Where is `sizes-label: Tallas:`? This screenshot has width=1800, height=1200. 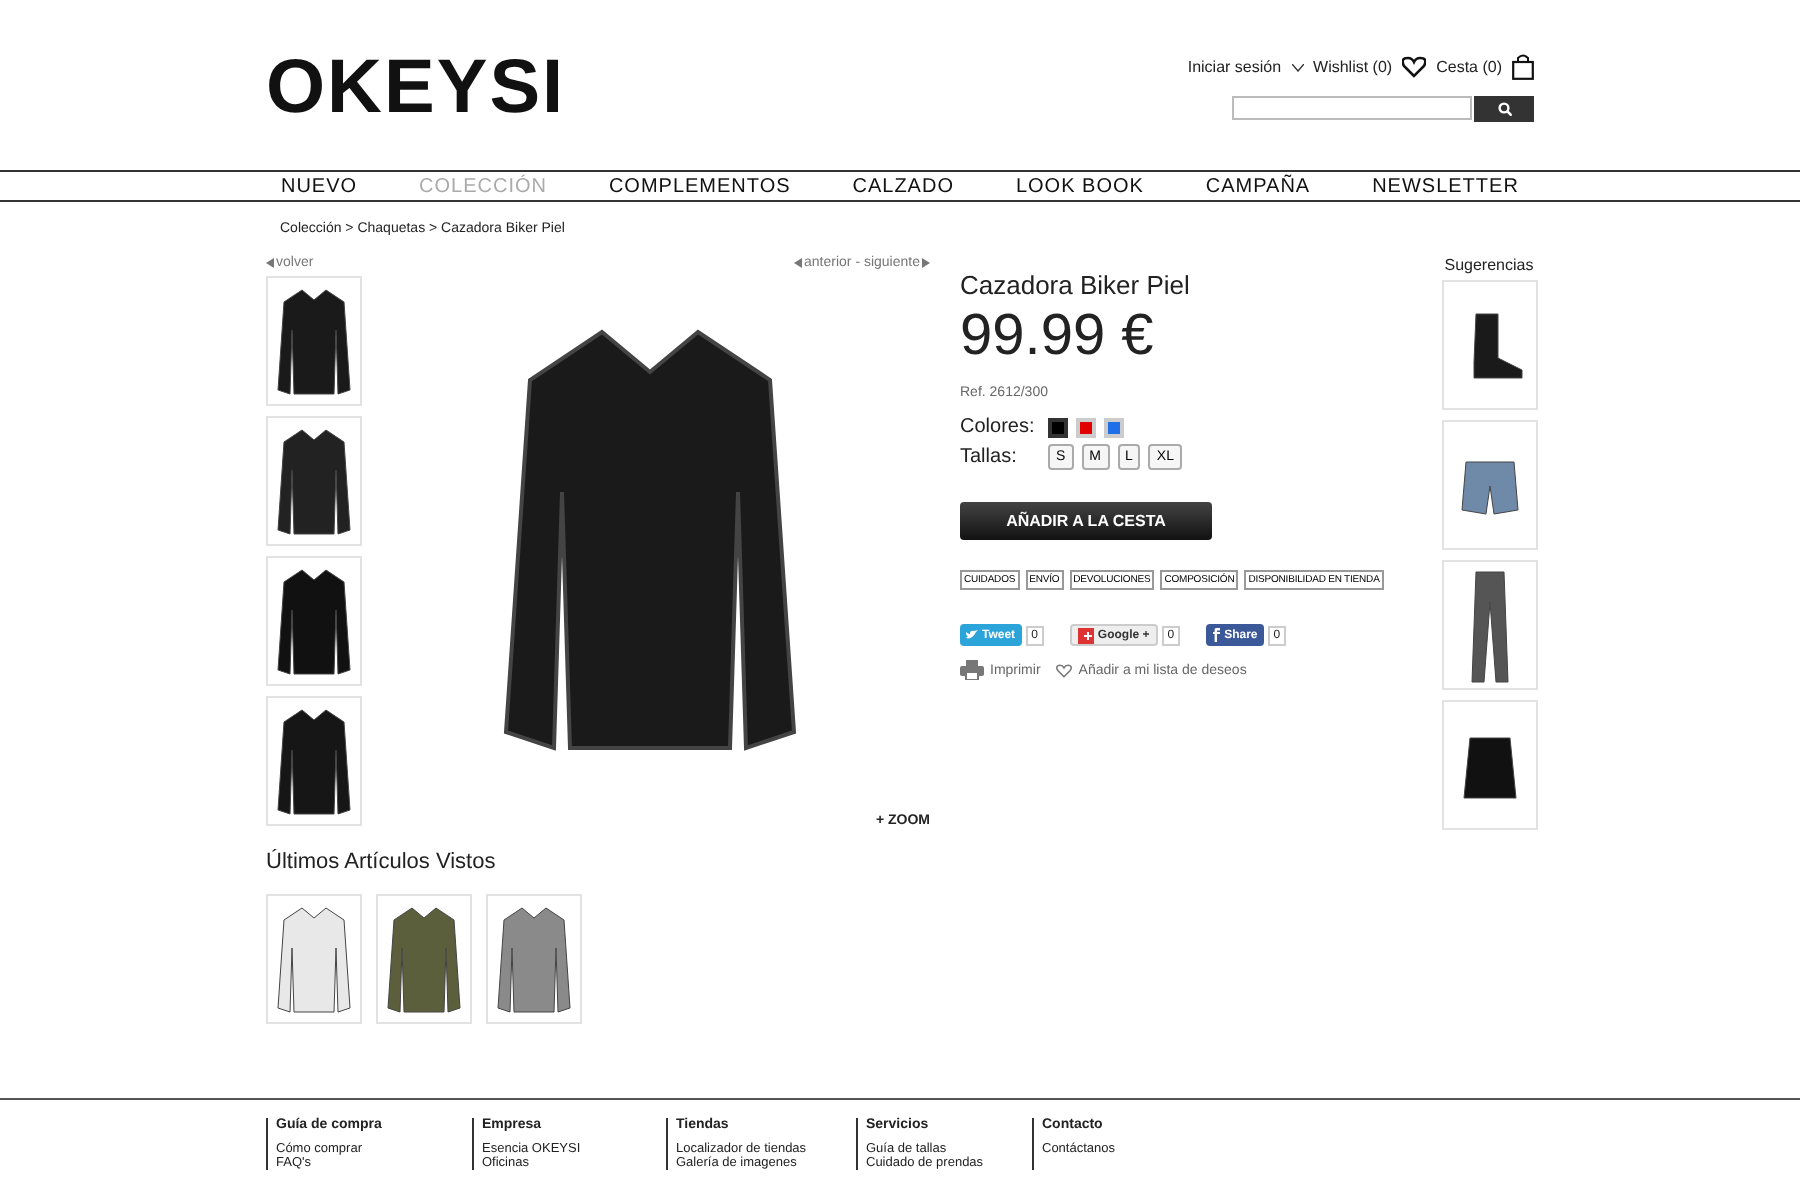
sizes-label: Tallas: is located at coordinates (989, 457).